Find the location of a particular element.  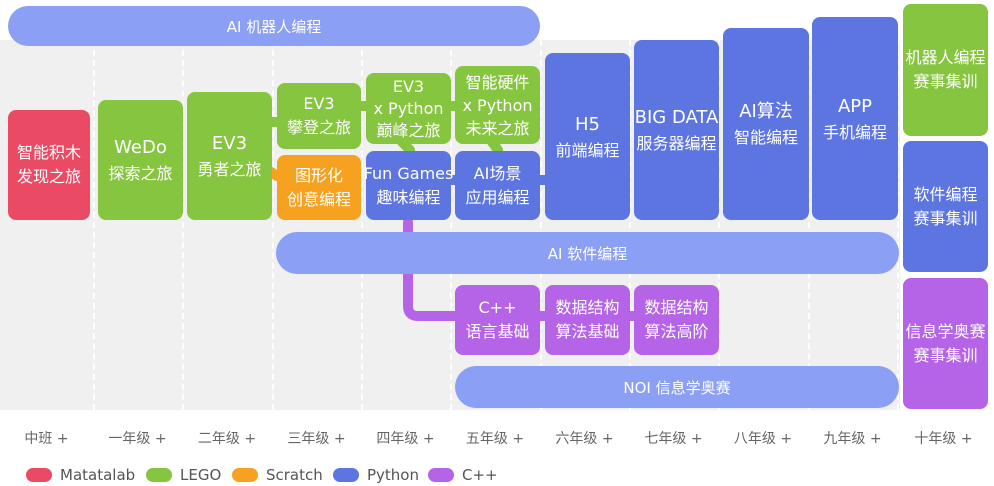

course-line: BIG DATA is located at coordinates (676, 117).